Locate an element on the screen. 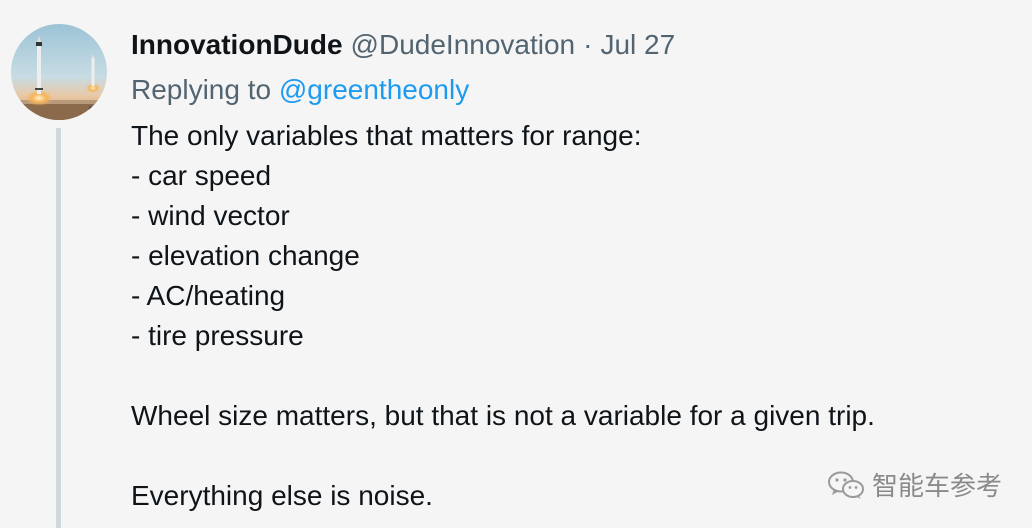 This screenshot has width=1032, height=528. tweet-text-line: - tire pressure is located at coordinates (217, 335).